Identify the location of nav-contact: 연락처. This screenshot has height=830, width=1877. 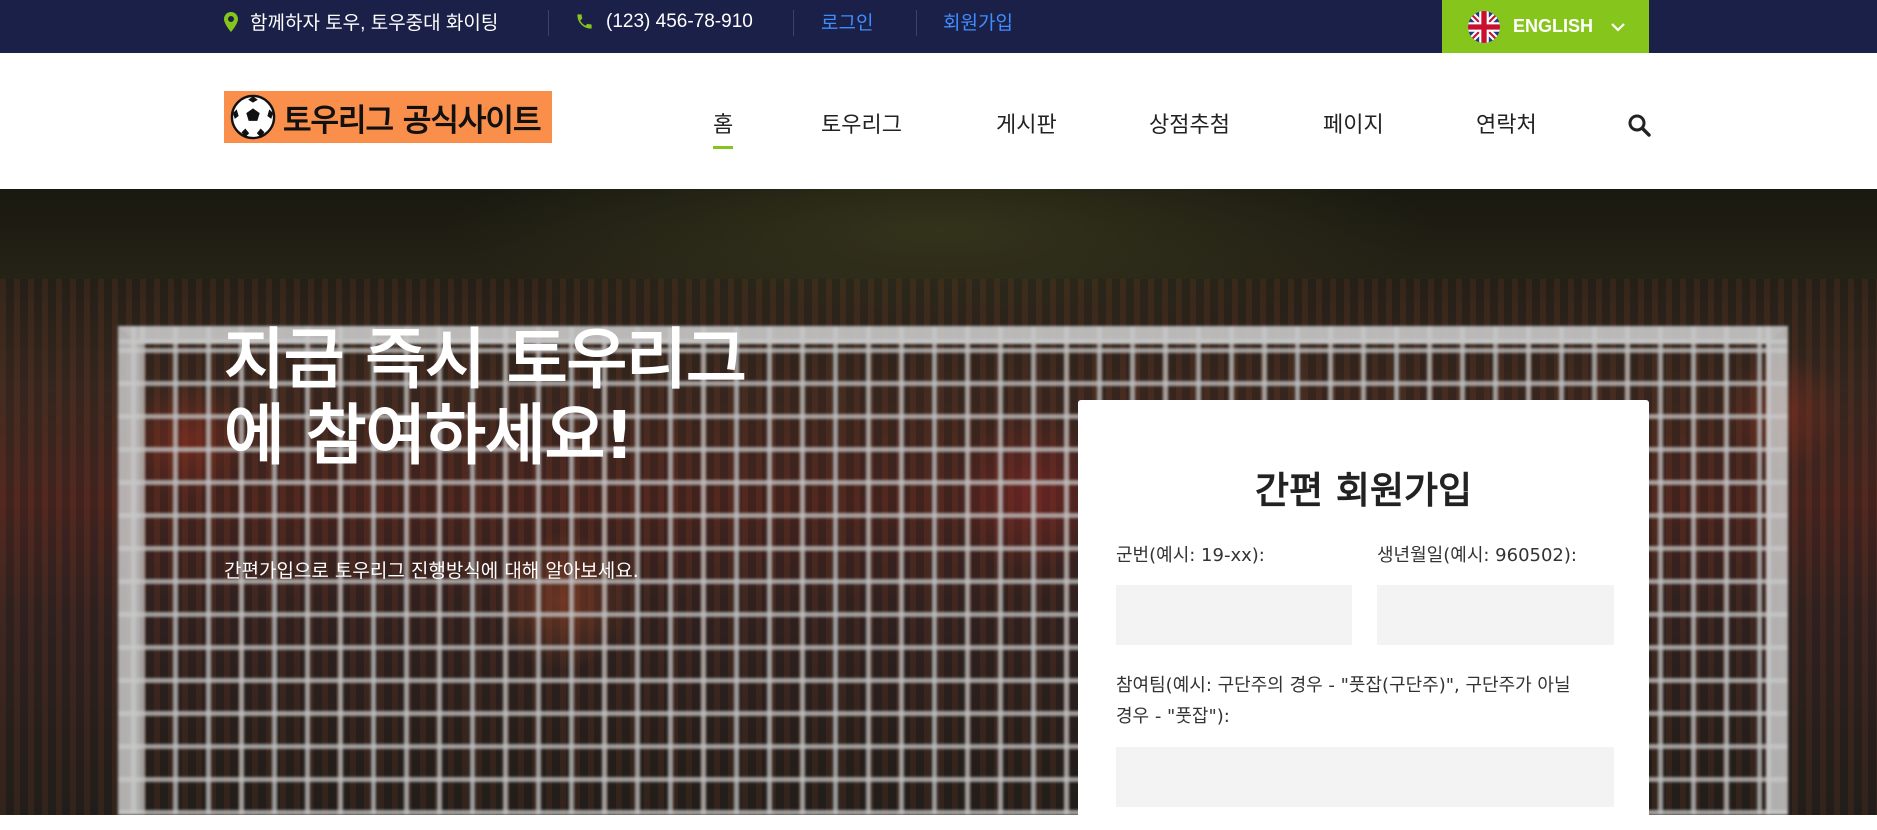
(1506, 123).